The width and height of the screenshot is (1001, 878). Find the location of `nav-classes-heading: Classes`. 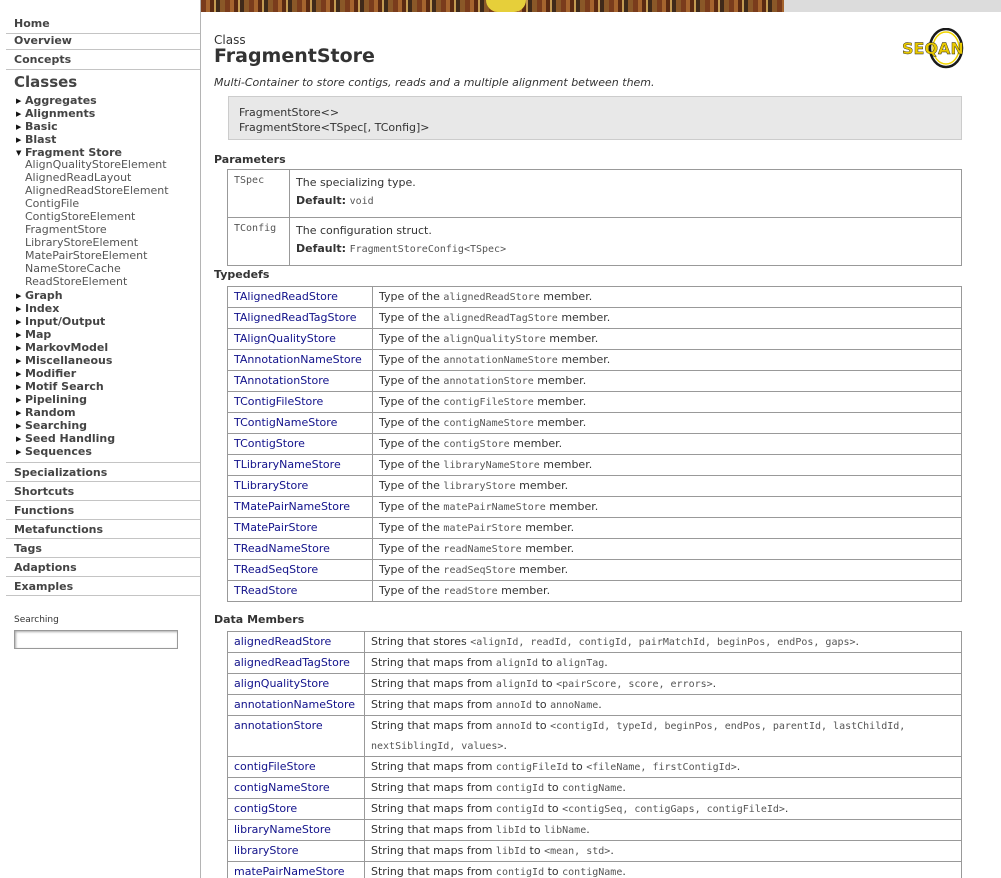

nav-classes-heading: Classes is located at coordinates (45, 82).